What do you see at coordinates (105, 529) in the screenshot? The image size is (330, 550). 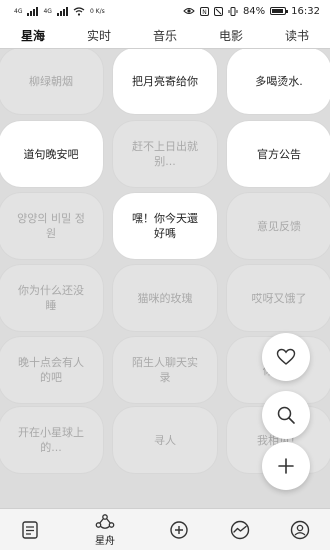 I see `nav-xingzhou: 星舟` at bounding box center [105, 529].